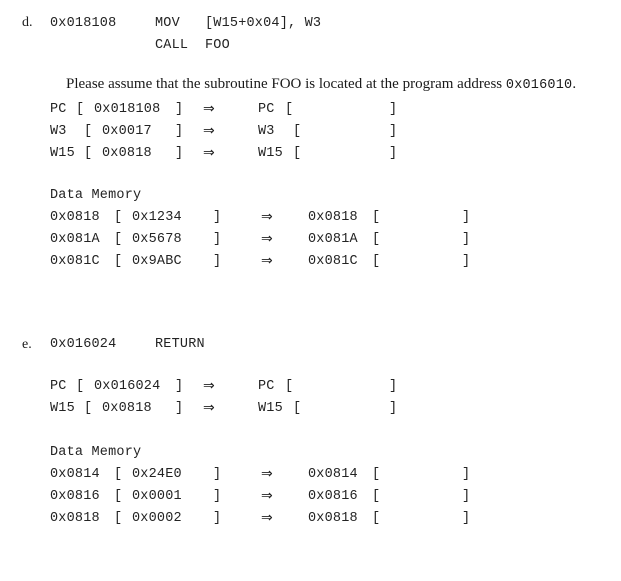  I want to click on memory-address-d-0: 0x0818, so click(75, 217).